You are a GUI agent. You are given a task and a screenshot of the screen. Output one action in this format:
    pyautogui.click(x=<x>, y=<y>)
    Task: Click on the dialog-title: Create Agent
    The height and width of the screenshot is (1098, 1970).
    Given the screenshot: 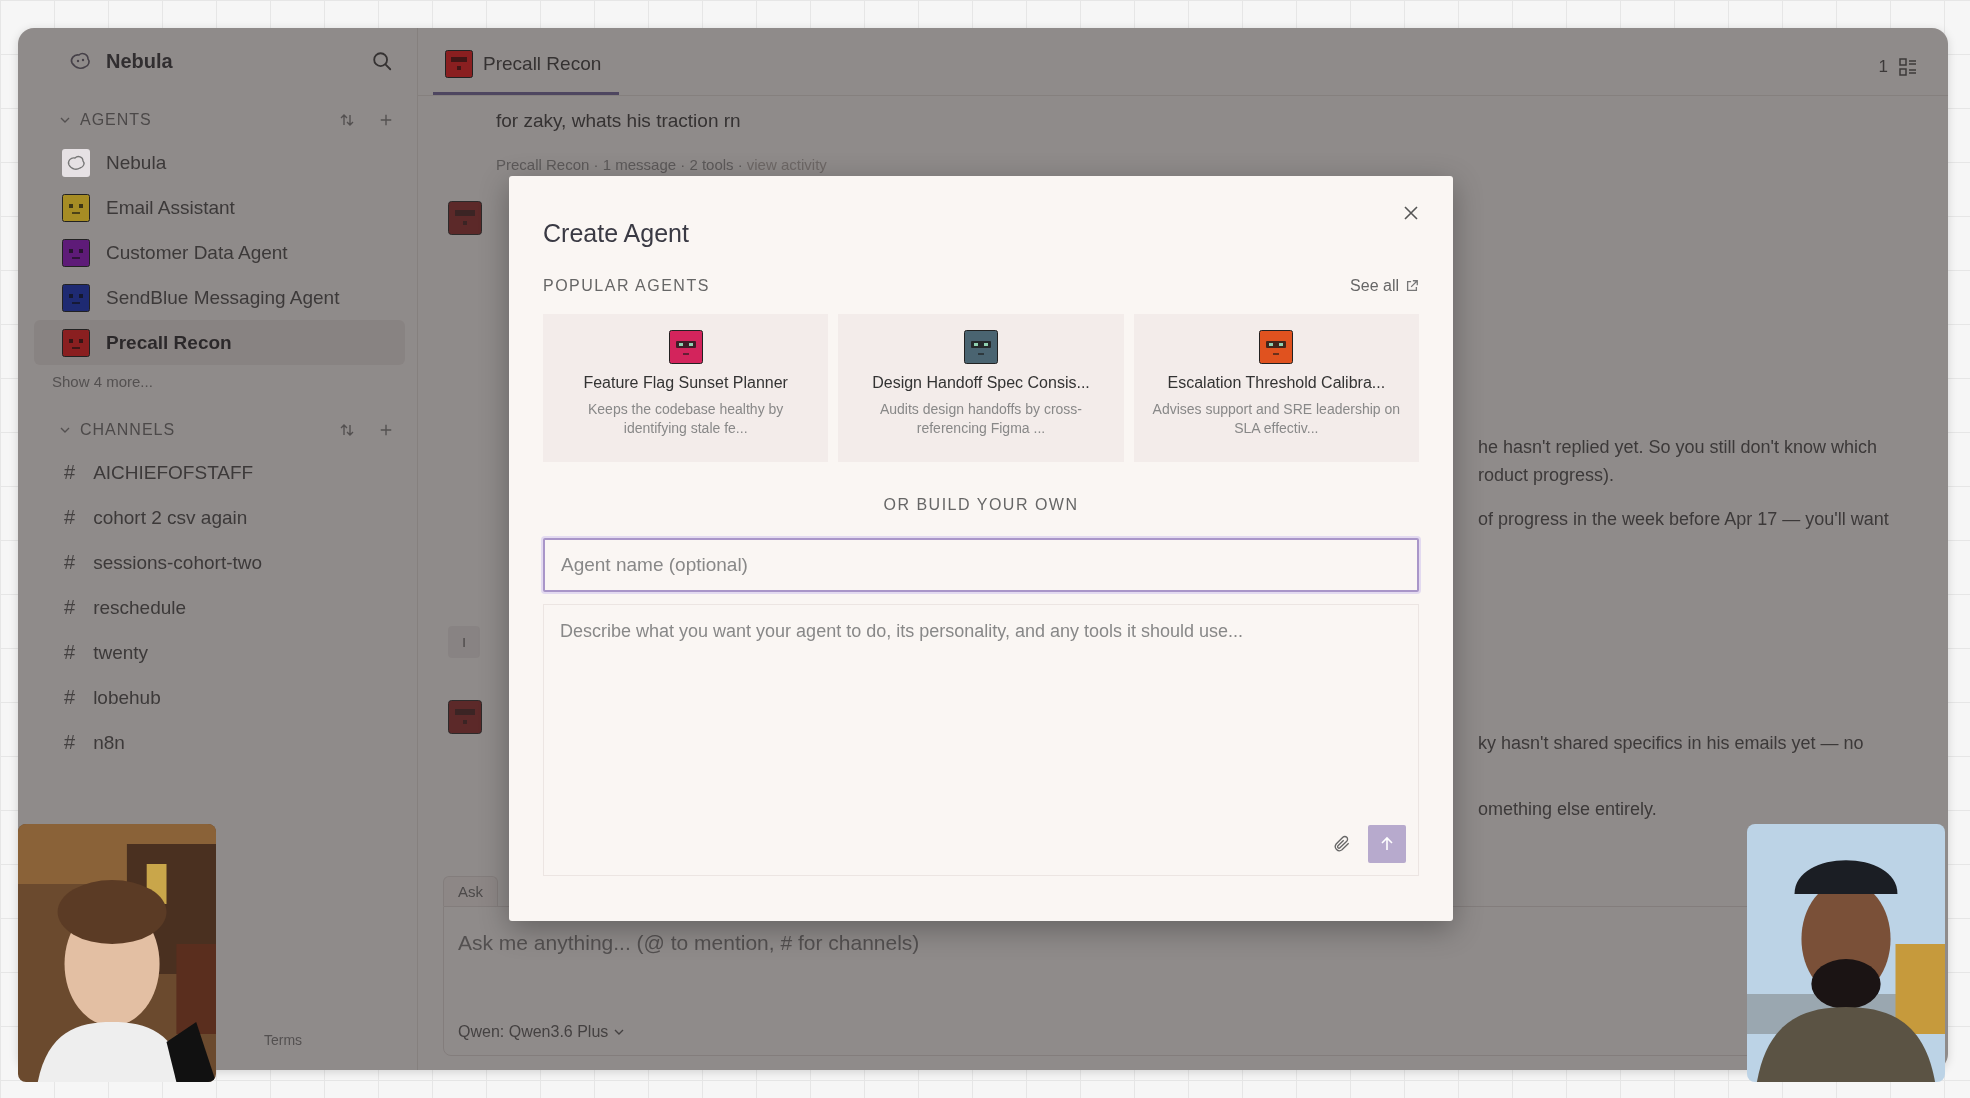 What is the action you would take?
    pyautogui.click(x=616, y=233)
    